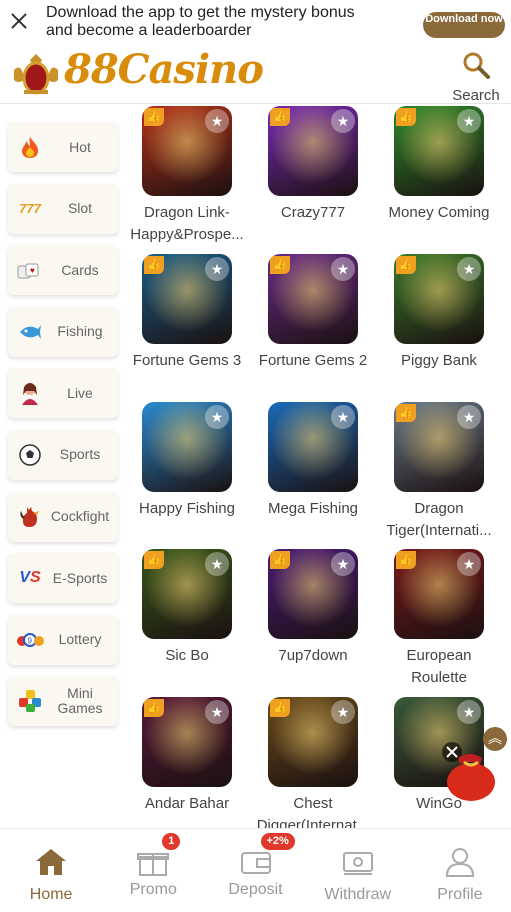 The image size is (511, 912). Describe the element at coordinates (80, 146) in the screenshot. I see `category-label: Hot` at that location.